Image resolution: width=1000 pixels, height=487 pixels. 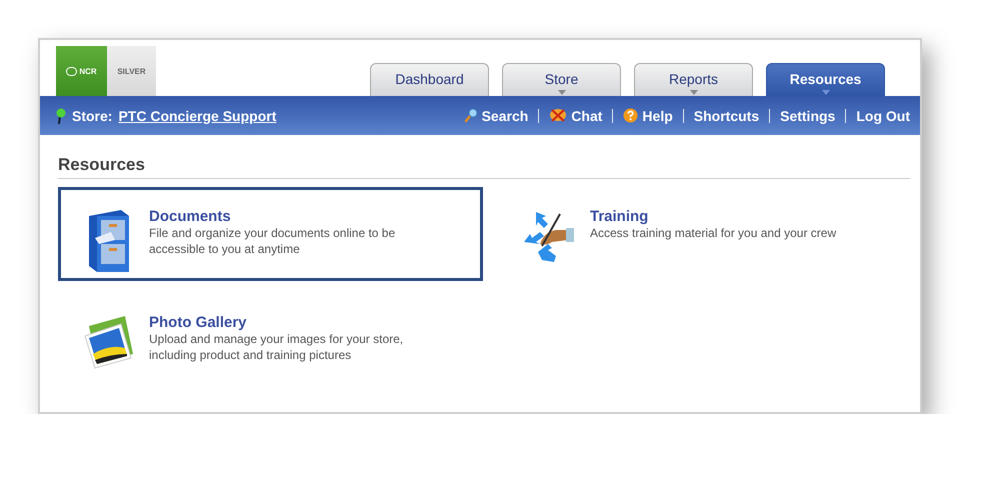 I want to click on ncr-ring-icon, so click(x=72, y=71).